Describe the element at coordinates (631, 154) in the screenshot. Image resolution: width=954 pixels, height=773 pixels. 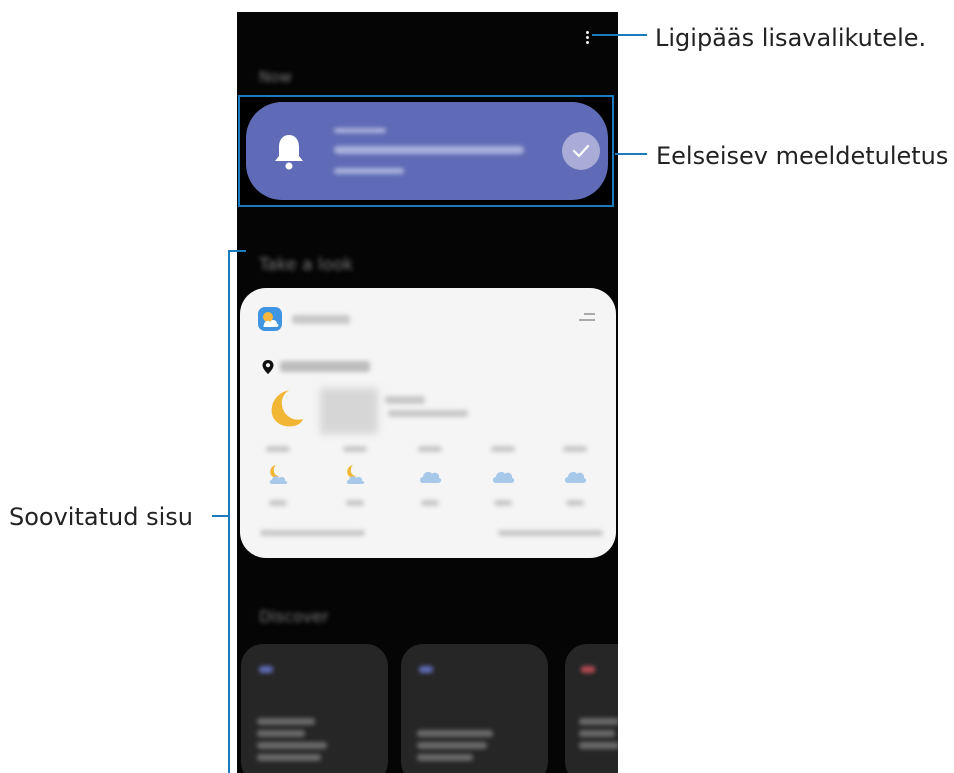
I see `reminder-callout-line` at that location.